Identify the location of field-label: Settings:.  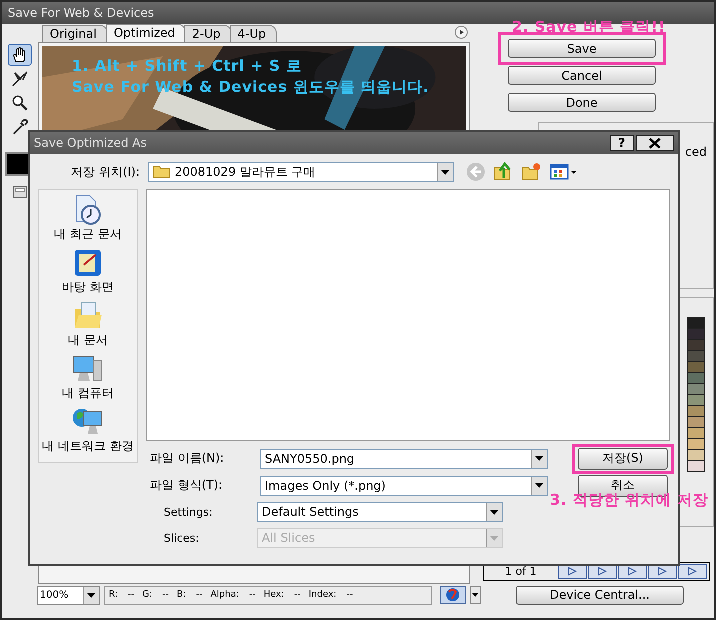
(188, 512).